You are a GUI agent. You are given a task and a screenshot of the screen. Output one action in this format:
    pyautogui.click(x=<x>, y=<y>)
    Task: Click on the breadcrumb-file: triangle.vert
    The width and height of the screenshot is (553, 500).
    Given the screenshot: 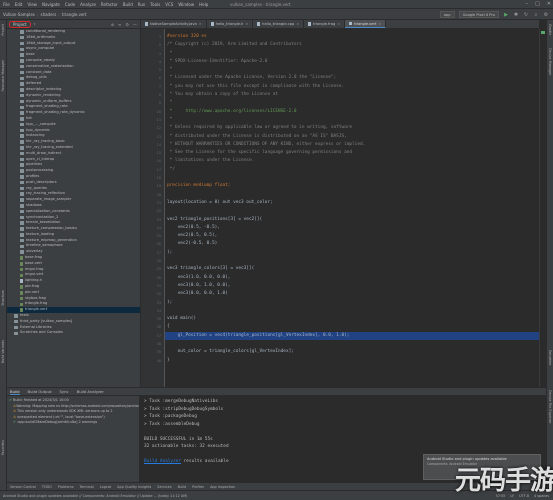 What is the action you would take?
    pyautogui.click(x=74, y=14)
    